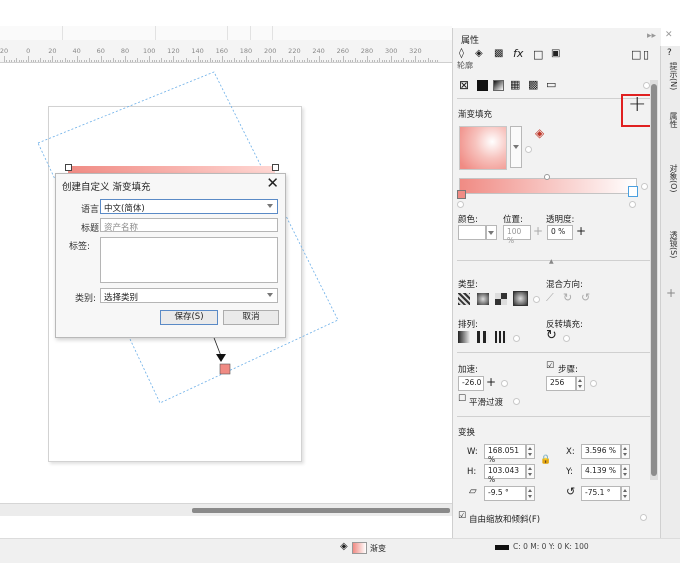  I want to click on steps-spinner, so click(580, 383).